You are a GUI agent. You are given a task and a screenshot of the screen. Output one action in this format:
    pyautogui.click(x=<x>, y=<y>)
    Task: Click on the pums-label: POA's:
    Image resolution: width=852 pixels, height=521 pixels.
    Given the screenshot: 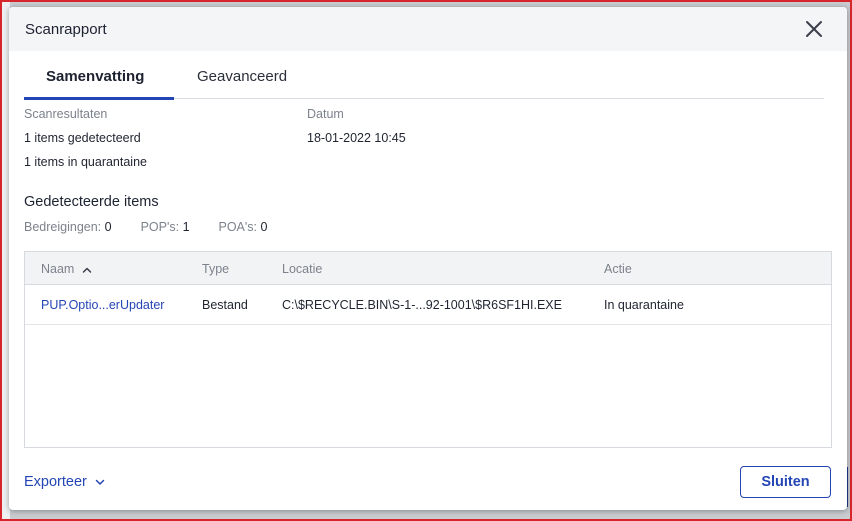 What is the action you would take?
    pyautogui.click(x=237, y=227)
    